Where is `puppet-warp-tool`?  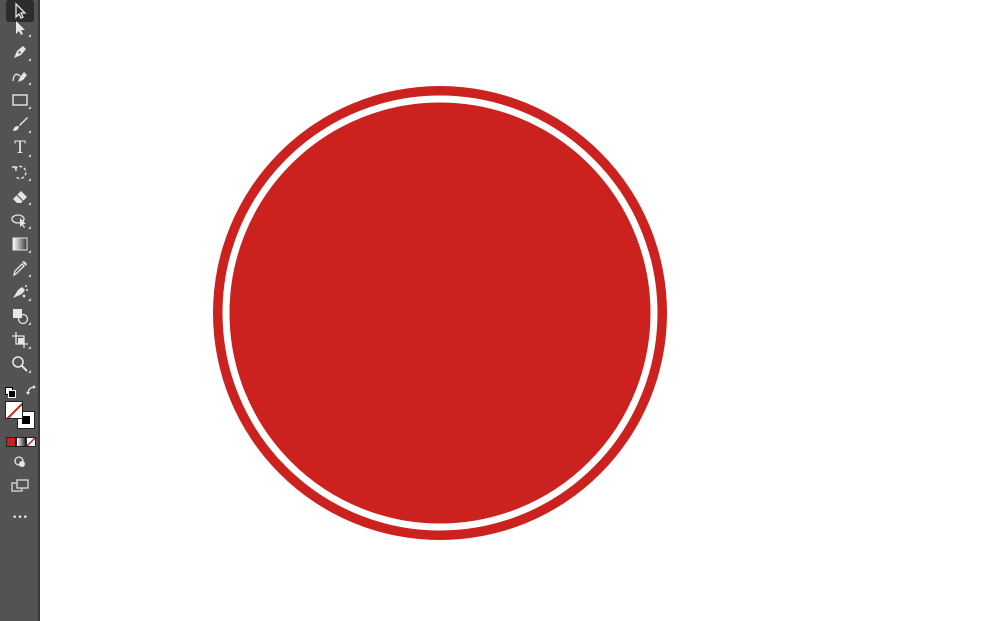 puppet-warp-tool is located at coordinates (20, 220).